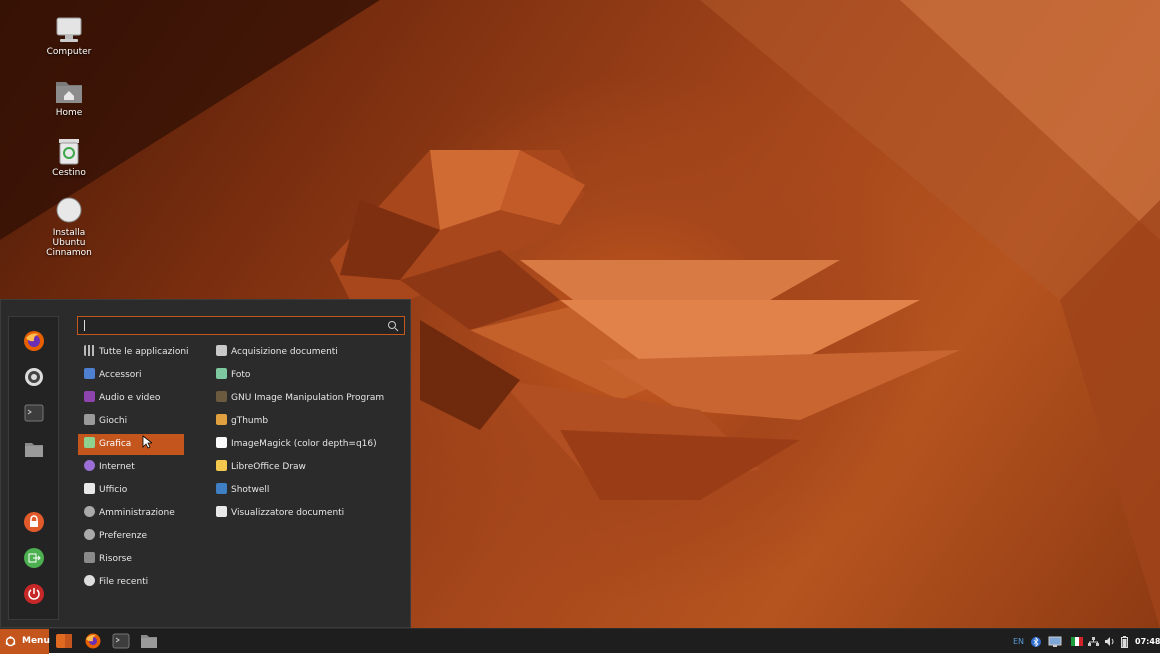 This screenshot has height=654, width=1160. Describe the element at coordinates (113, 421) in the screenshot. I see `category-label: Giochi` at that location.